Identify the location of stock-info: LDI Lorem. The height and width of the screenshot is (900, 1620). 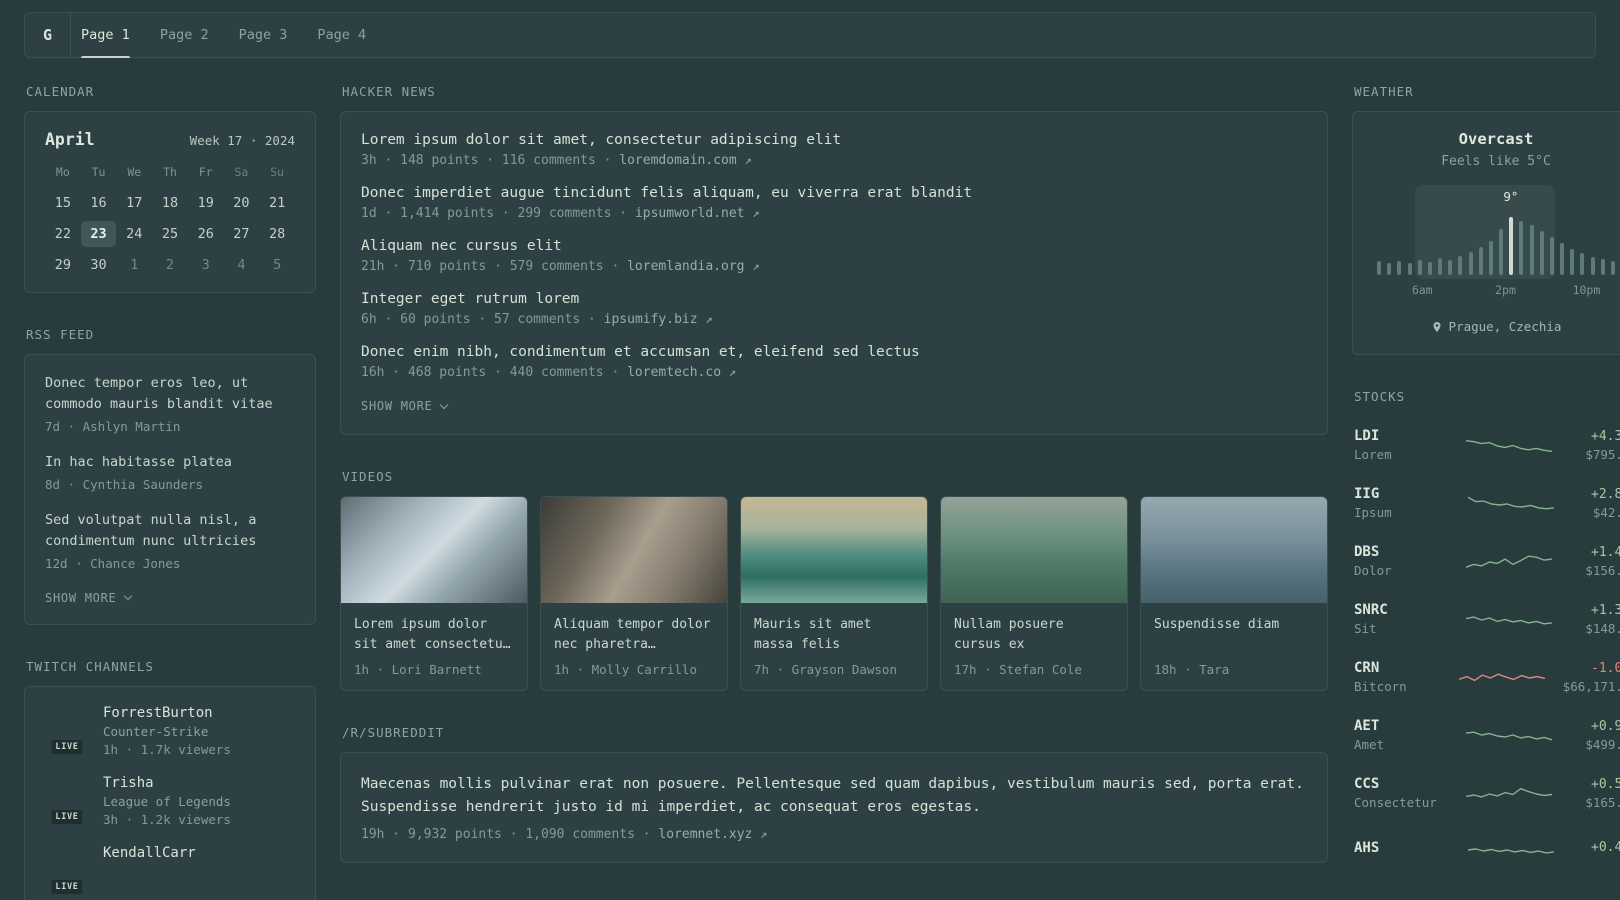
(1402, 445).